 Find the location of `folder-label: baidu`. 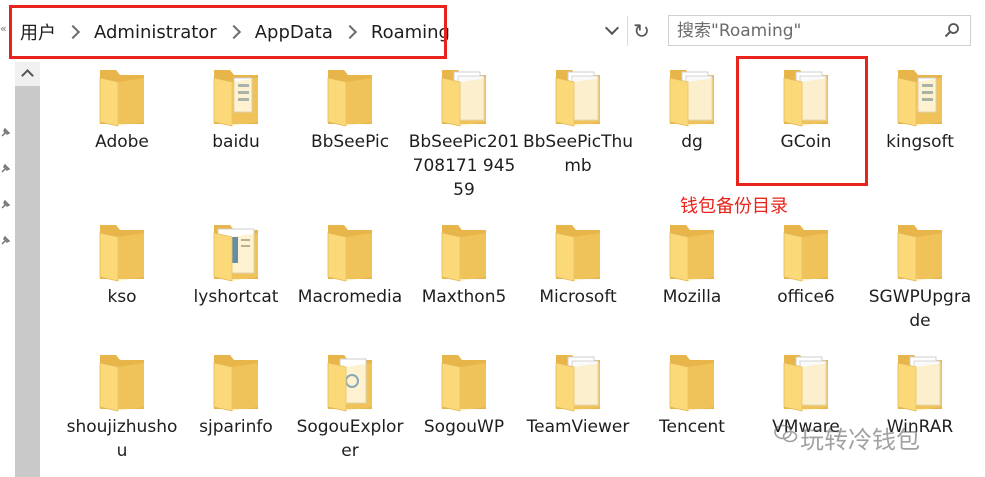

folder-label: baidu is located at coordinates (236, 142).